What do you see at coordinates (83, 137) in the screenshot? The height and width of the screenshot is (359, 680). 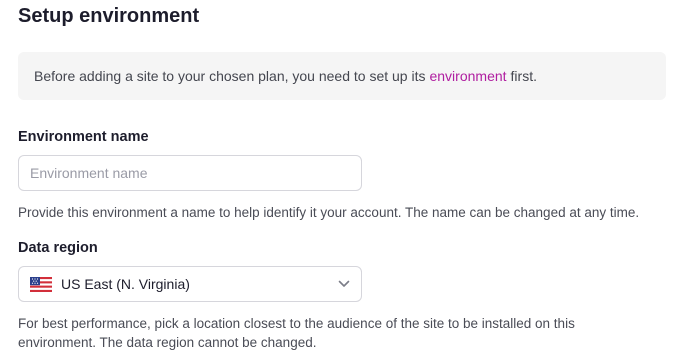 I see `environment-name-label: Environment name` at bounding box center [83, 137].